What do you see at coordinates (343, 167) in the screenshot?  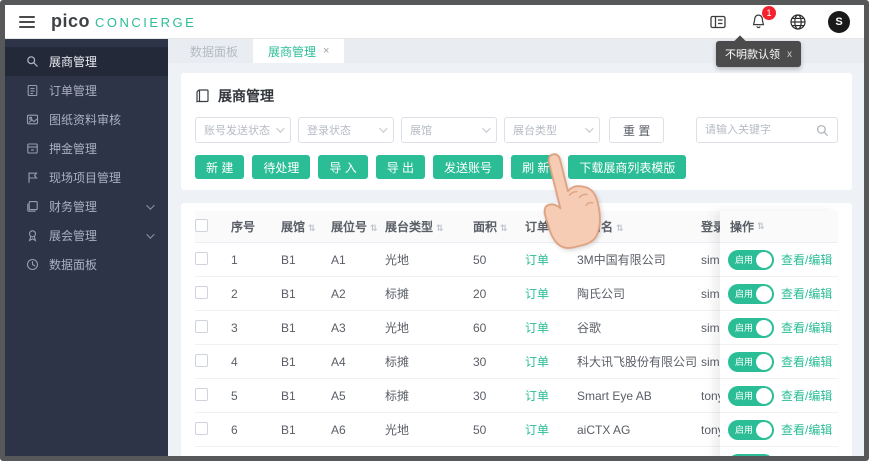 I see `import-button: 导 入` at bounding box center [343, 167].